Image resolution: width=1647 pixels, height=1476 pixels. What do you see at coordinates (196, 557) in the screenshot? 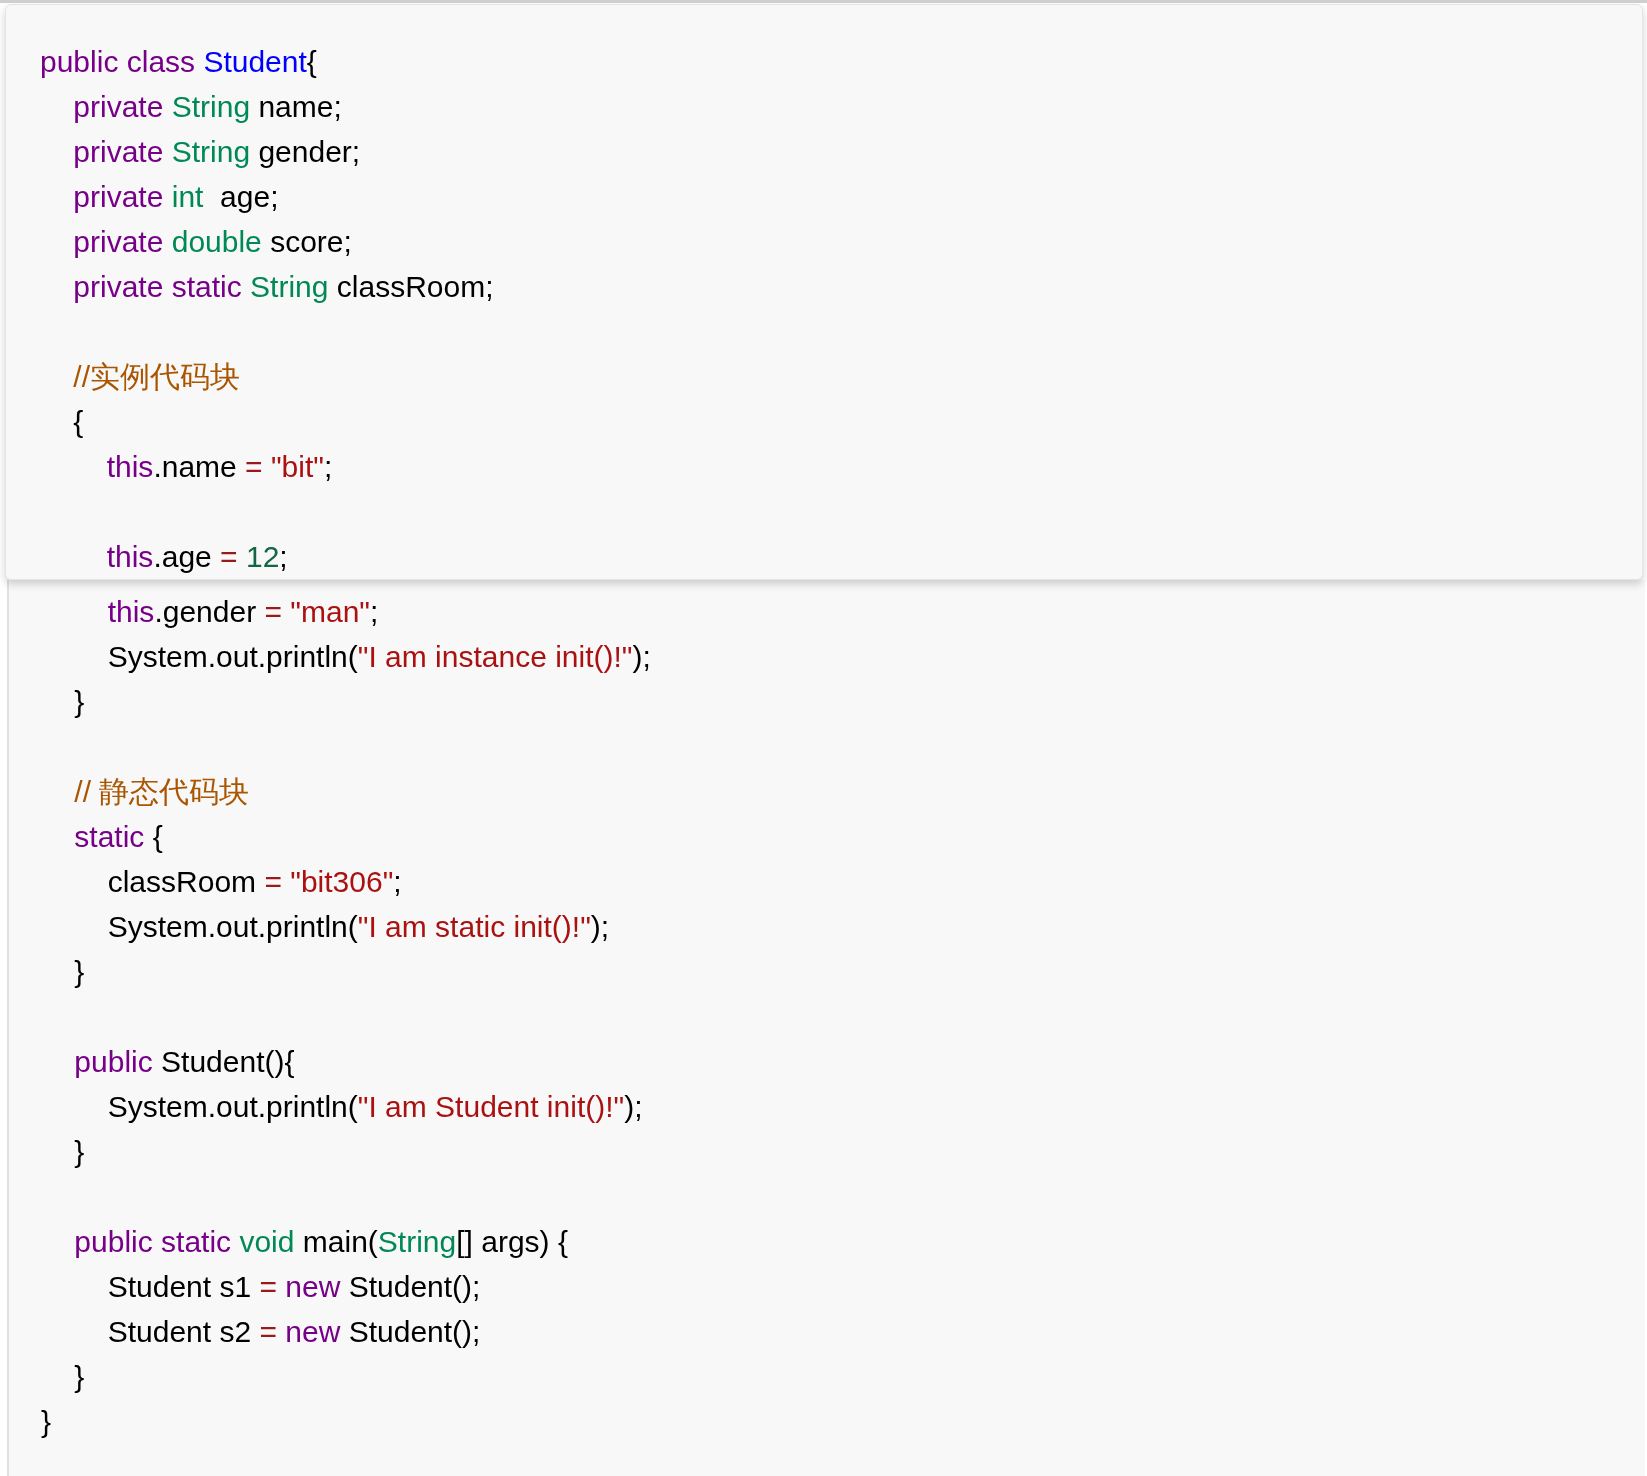
I see `code-line: this.age = 12;` at bounding box center [196, 557].